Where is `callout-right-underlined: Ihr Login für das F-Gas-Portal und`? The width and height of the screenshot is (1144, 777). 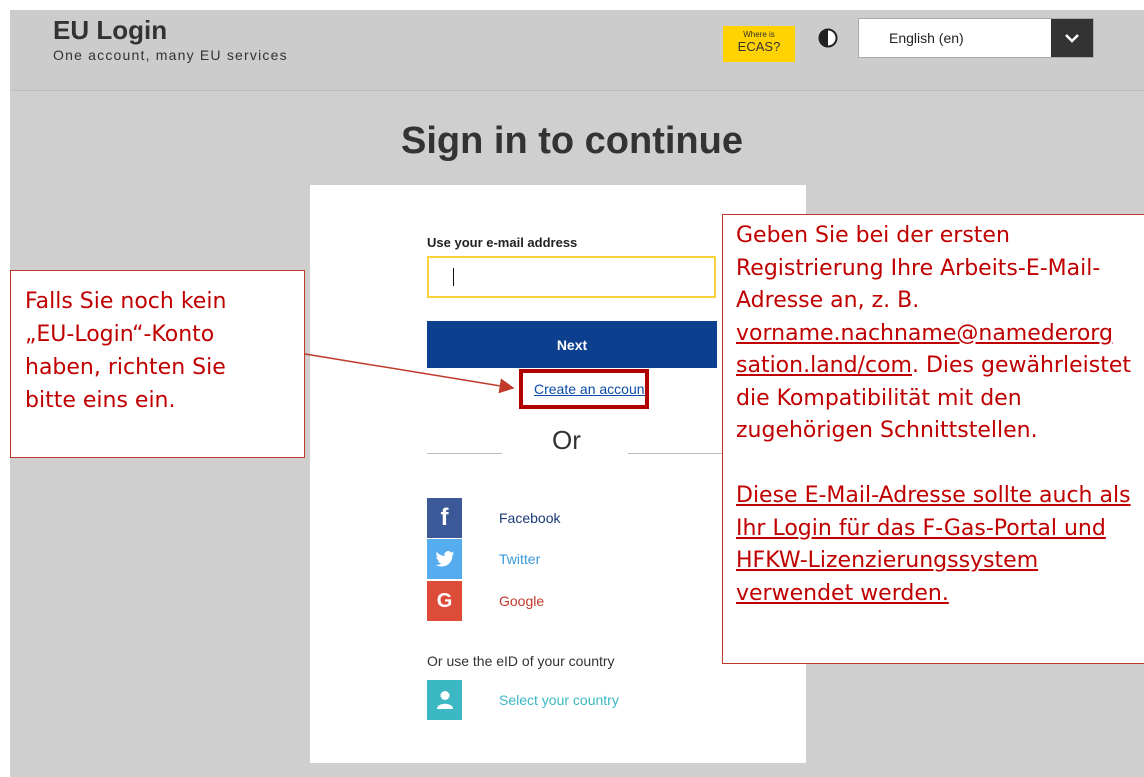 callout-right-underlined: Ihr Login für das F-Gas-Portal und is located at coordinates (921, 528).